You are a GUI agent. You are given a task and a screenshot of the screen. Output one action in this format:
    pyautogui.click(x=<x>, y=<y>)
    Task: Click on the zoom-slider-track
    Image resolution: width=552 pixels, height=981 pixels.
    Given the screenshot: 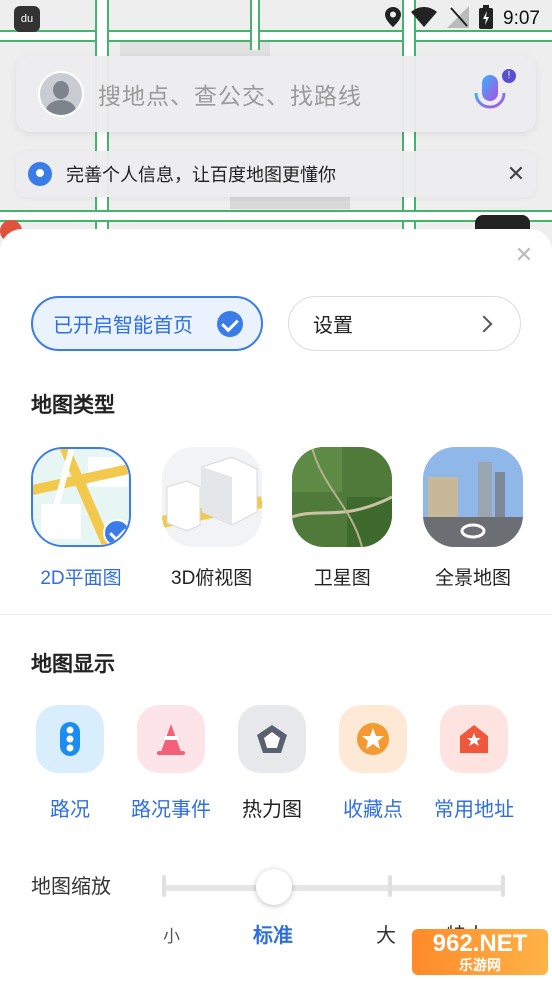 What is the action you would take?
    pyautogui.click(x=334, y=888)
    